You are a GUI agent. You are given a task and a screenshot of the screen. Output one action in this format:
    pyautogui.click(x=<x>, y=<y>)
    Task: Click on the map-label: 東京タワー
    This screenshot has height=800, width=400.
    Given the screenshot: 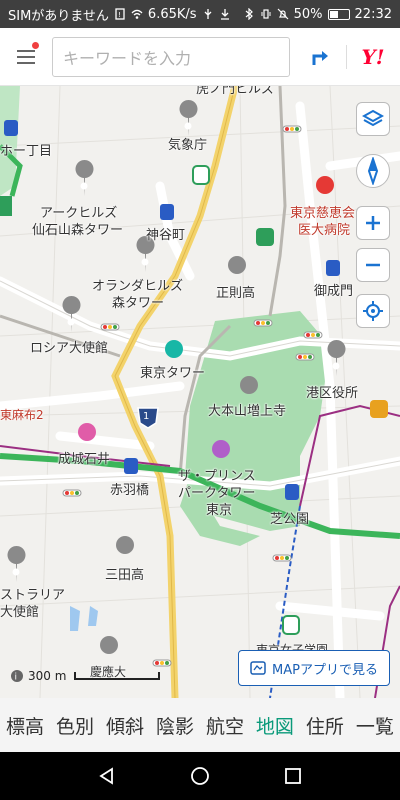 What is the action you would take?
    pyautogui.click(x=173, y=373)
    